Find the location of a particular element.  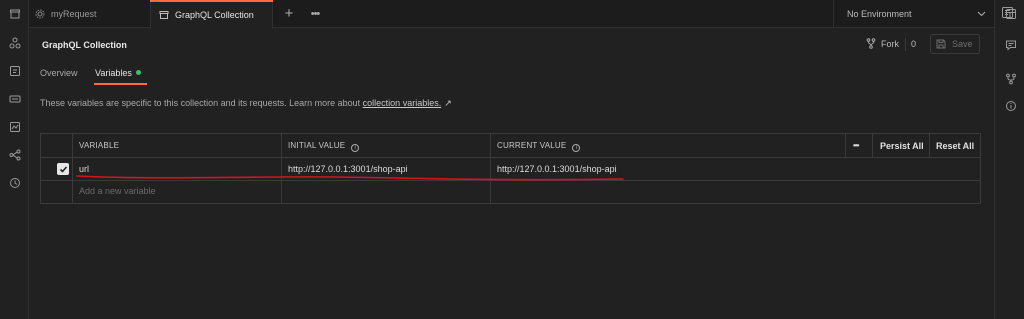

fork-label: Fork is located at coordinates (890, 43).